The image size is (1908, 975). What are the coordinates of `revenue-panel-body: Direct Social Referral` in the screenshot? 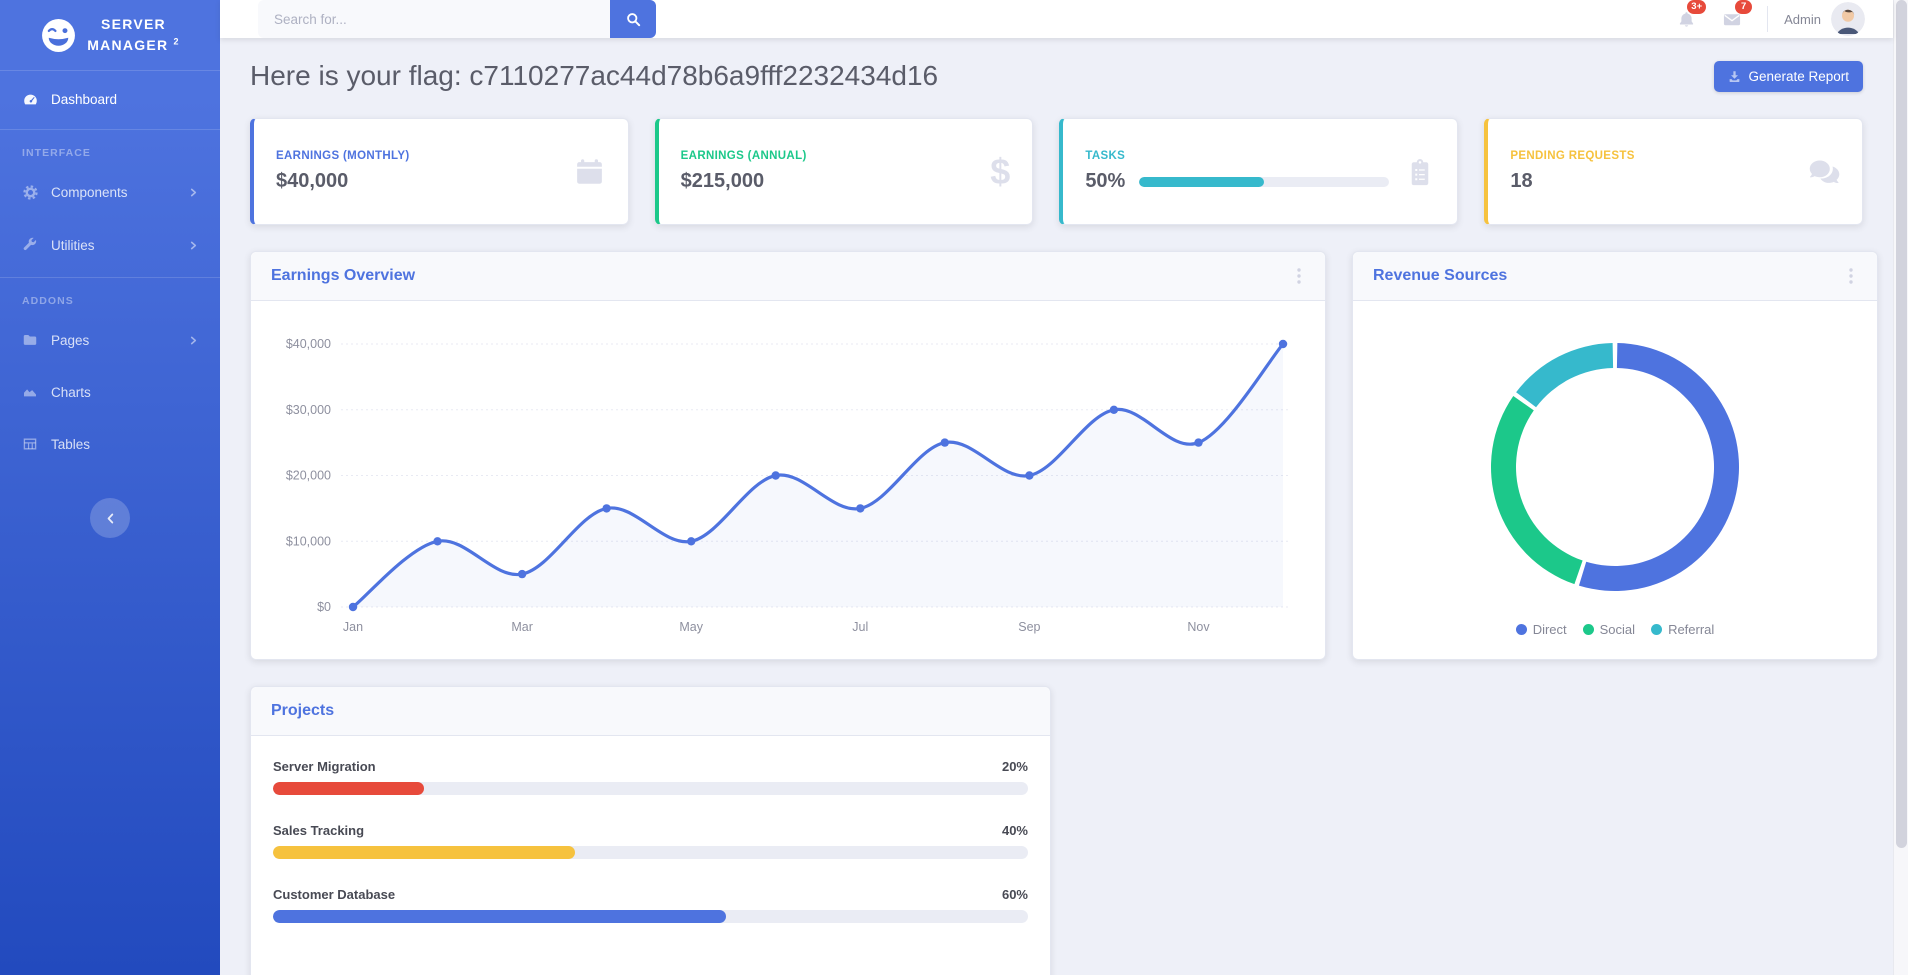 It's located at (1615, 469).